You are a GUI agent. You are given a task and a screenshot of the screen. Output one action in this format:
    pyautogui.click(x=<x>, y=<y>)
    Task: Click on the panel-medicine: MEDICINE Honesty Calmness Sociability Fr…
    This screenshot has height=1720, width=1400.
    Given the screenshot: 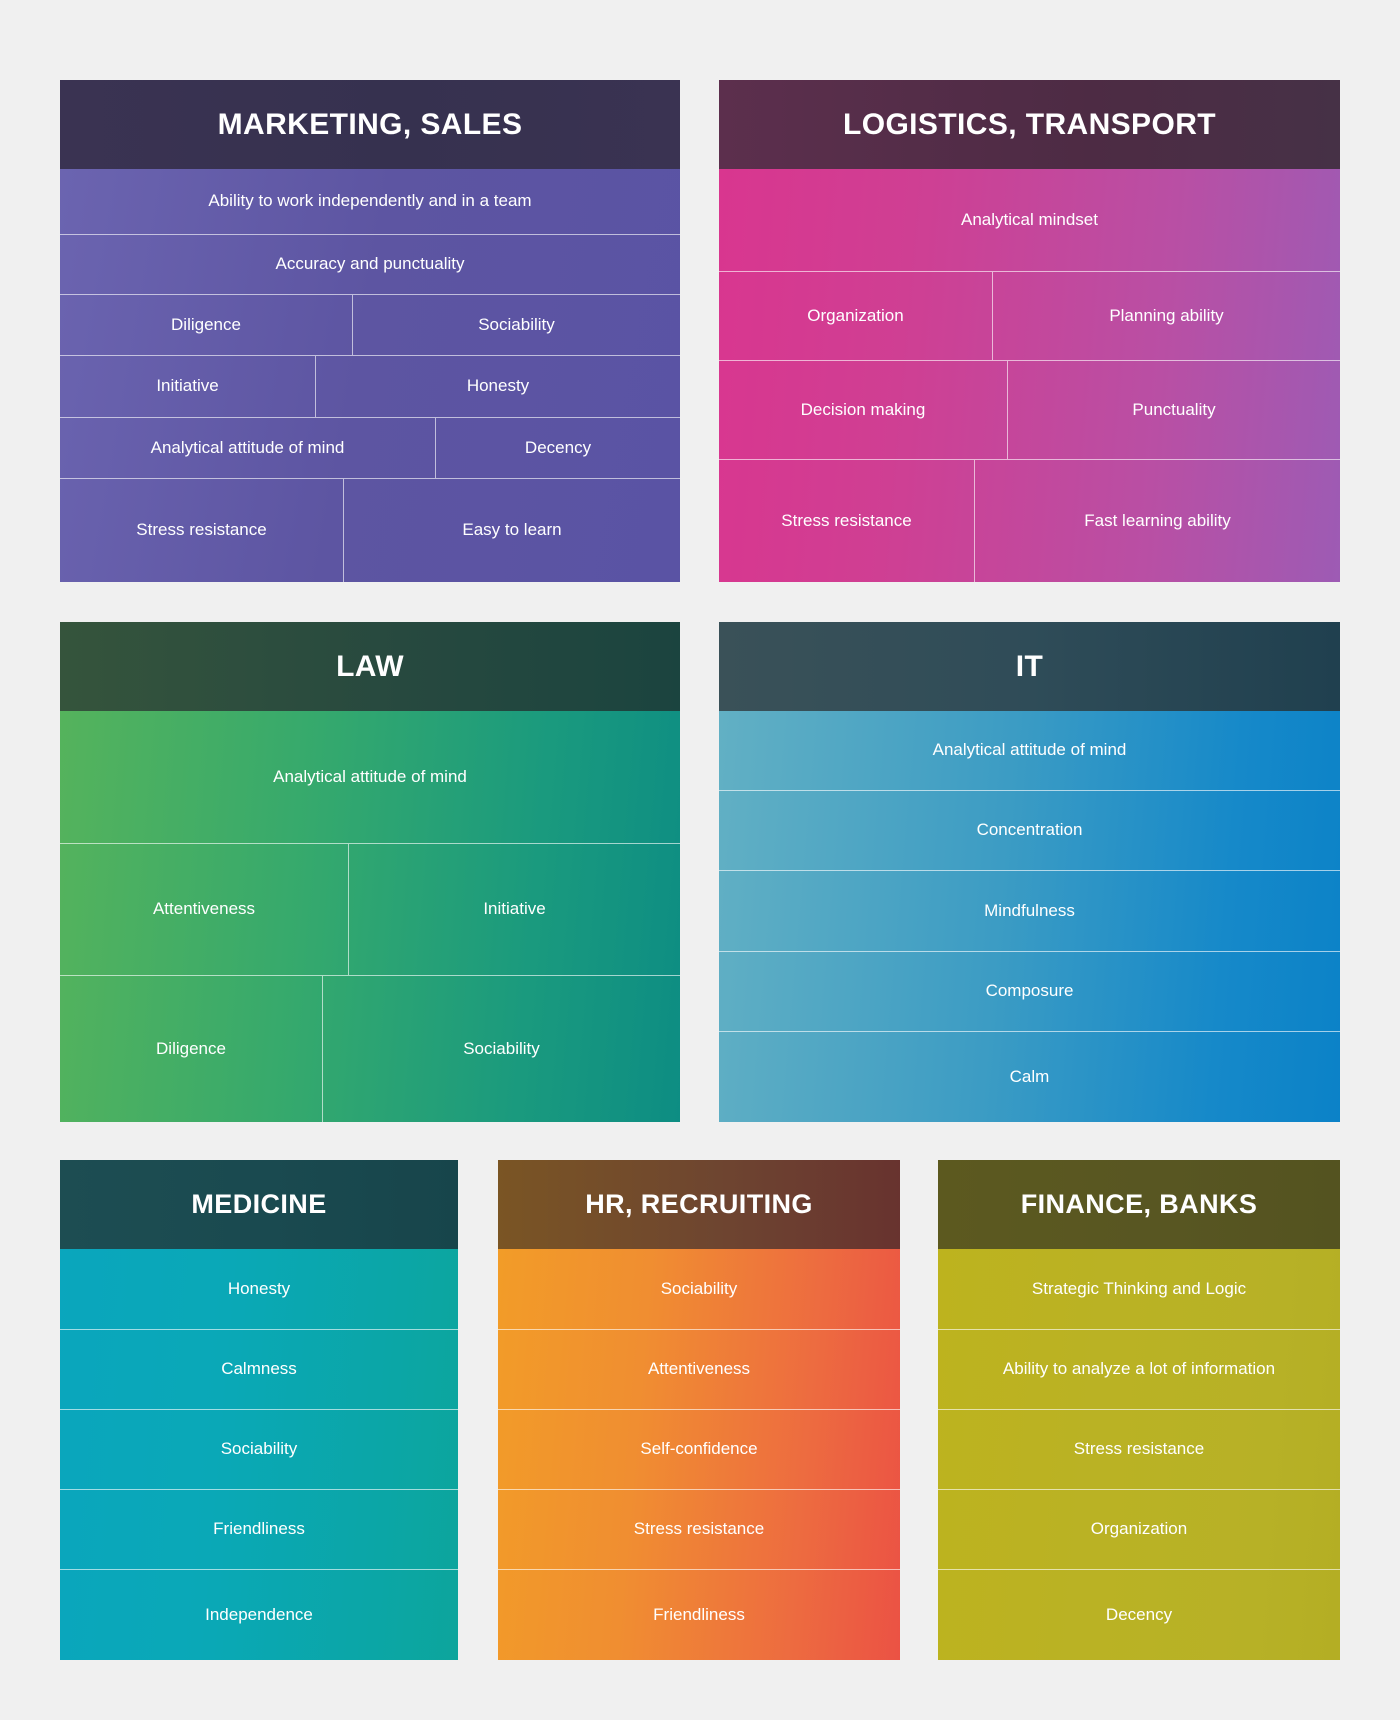 What is the action you would take?
    pyautogui.click(x=259, y=1410)
    